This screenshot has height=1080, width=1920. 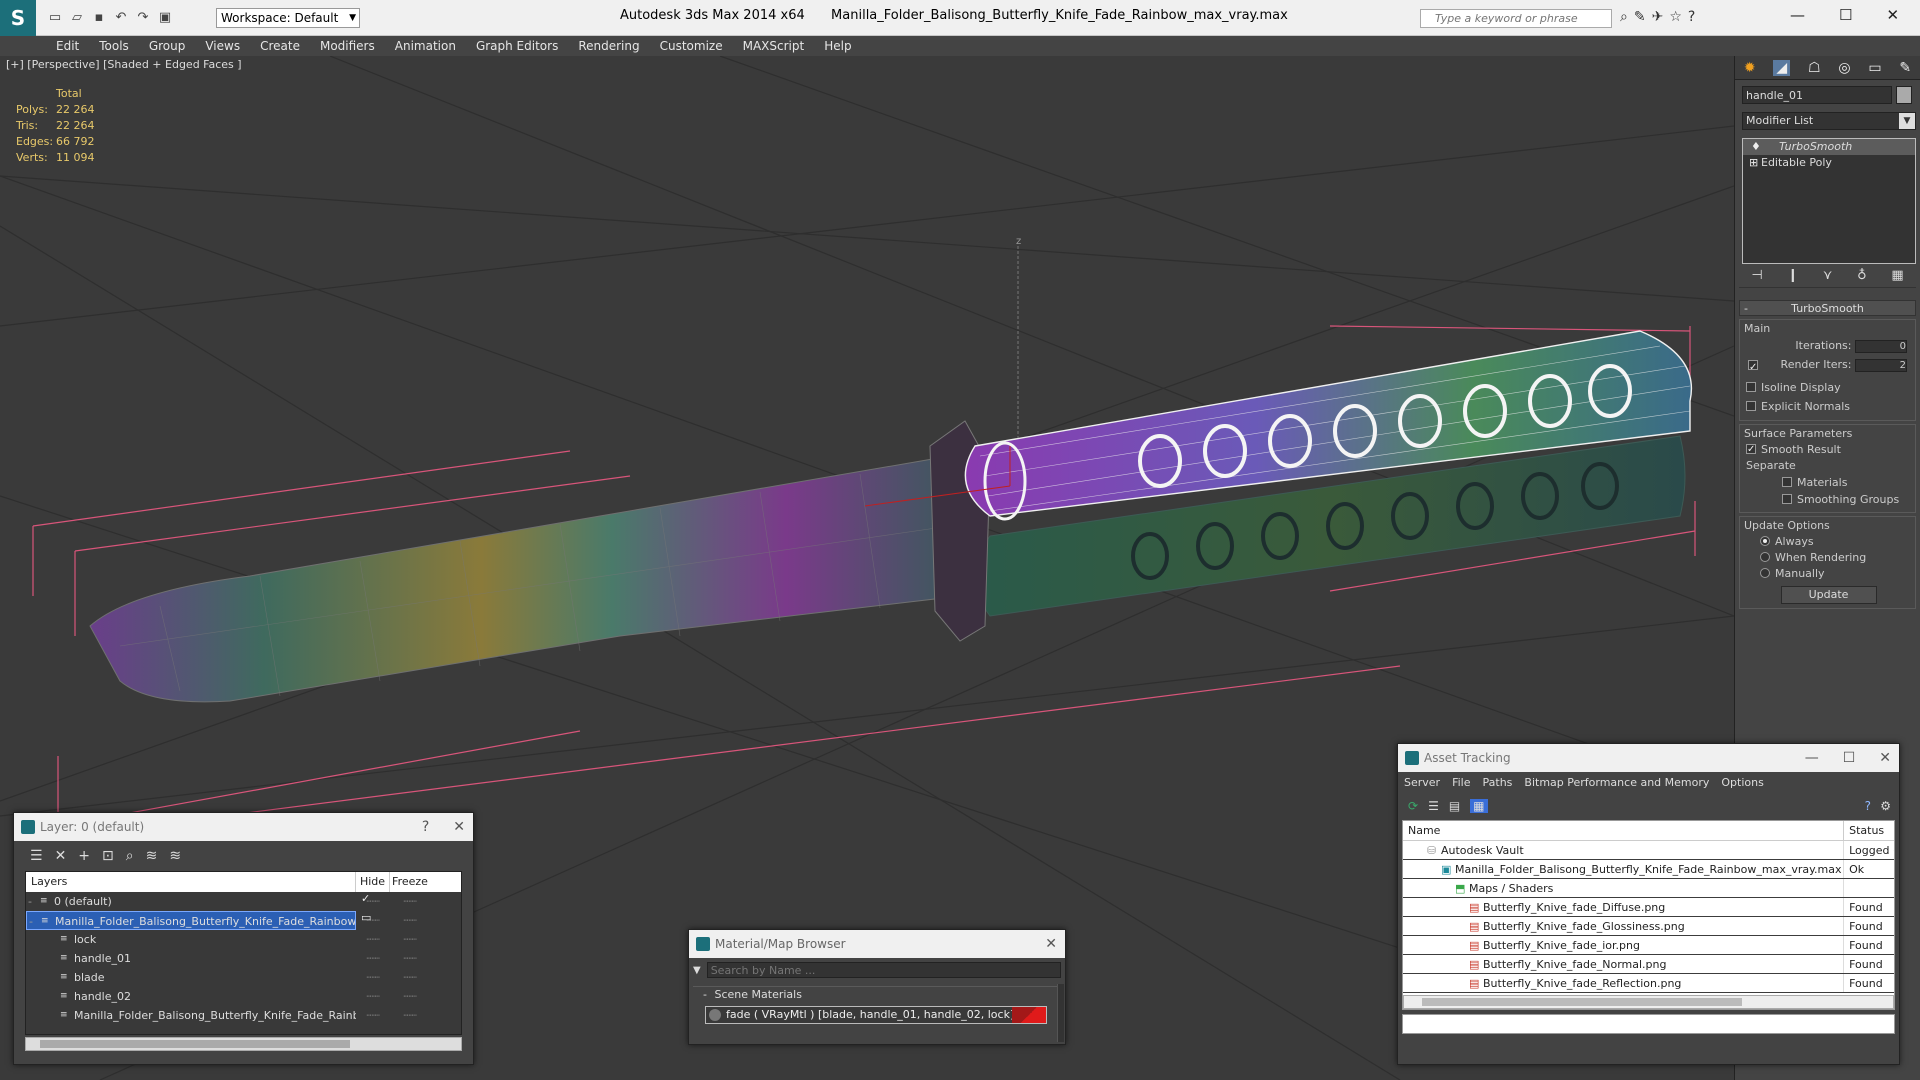 What do you see at coordinates (243, 977) in the screenshot?
I see `layer-row: ≡ blade ┈┈ ┈┈` at bounding box center [243, 977].